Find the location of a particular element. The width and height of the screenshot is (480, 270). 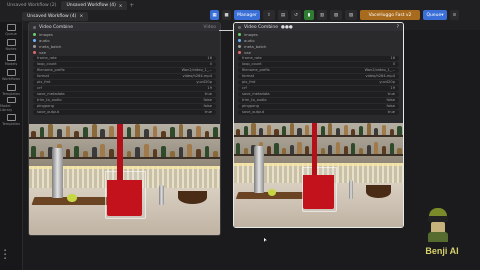

widget-value: 19 is located at coordinates (209, 88).